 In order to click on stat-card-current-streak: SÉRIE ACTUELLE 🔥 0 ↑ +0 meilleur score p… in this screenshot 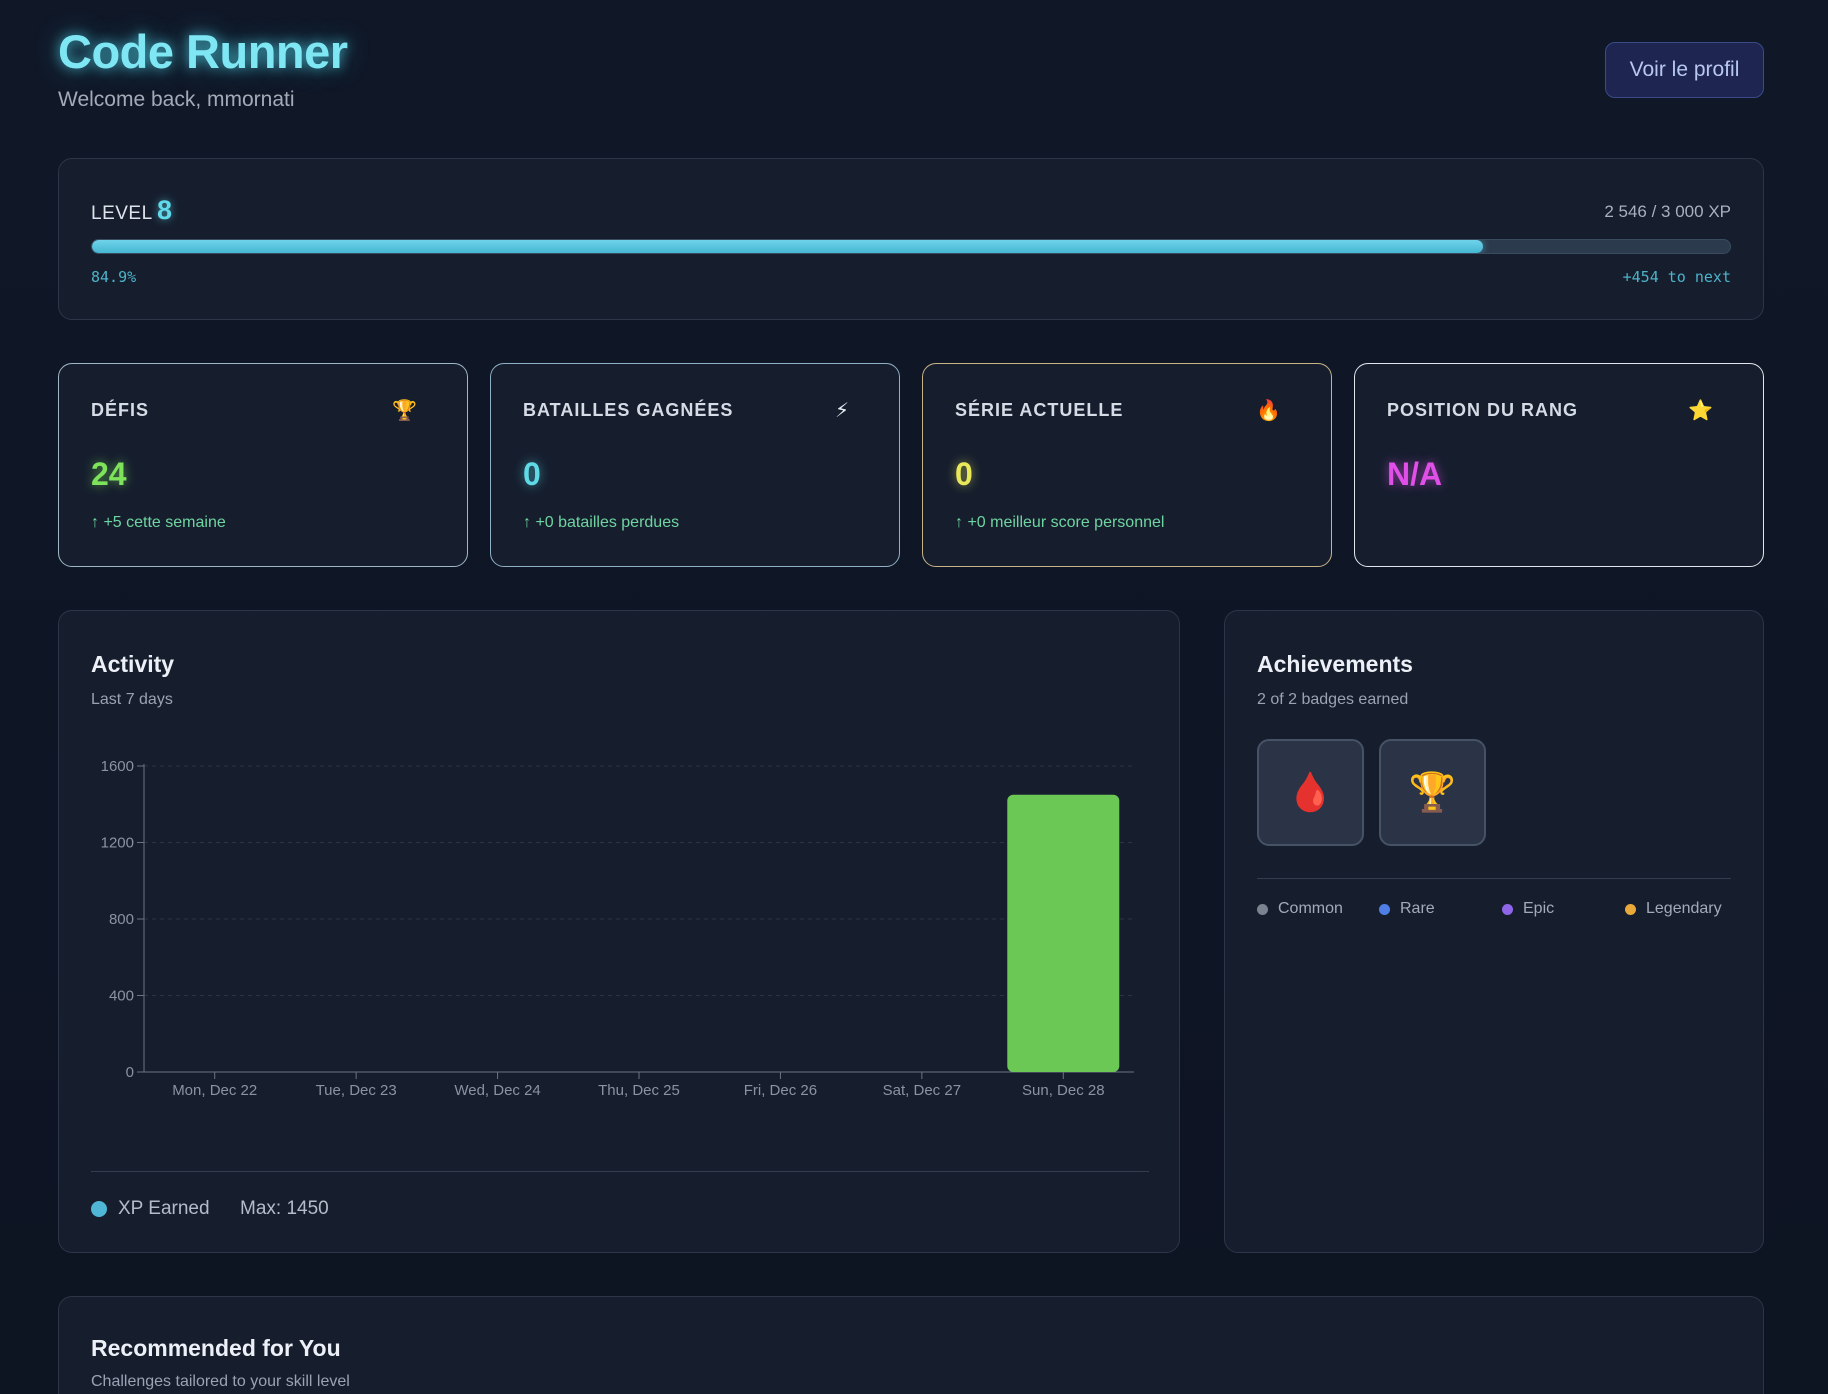, I will do `click(1127, 465)`.